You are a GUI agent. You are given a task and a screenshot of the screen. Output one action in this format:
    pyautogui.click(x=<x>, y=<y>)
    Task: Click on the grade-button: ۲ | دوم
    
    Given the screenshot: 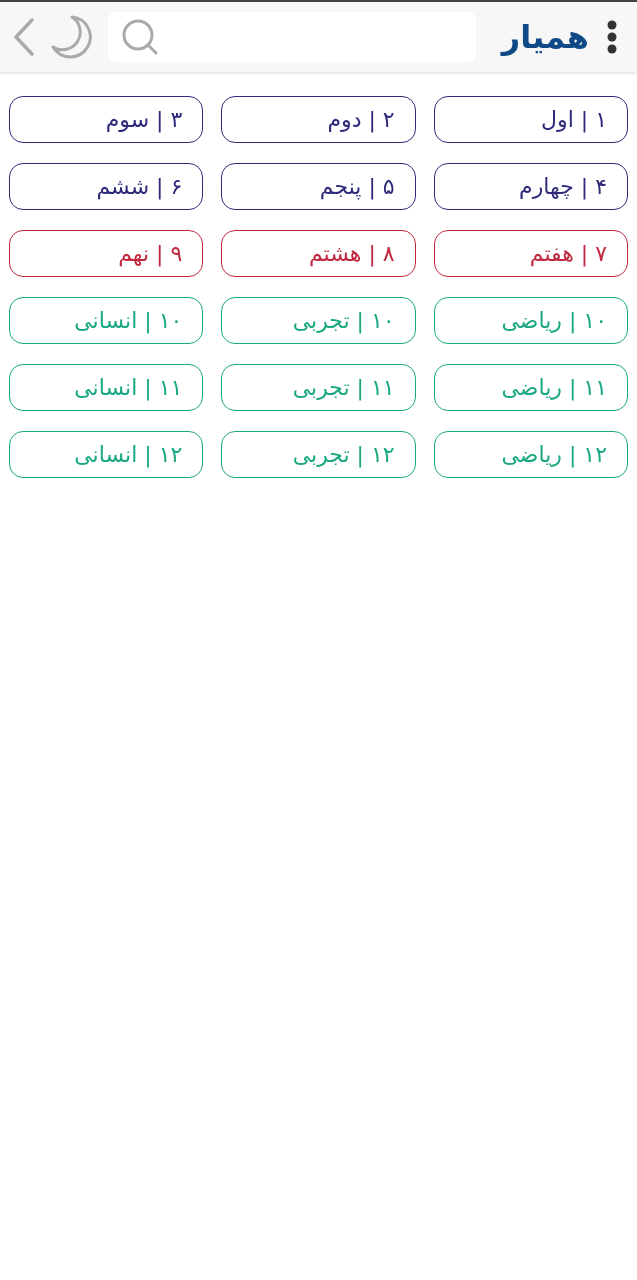 What is the action you would take?
    pyautogui.click(x=318, y=119)
    